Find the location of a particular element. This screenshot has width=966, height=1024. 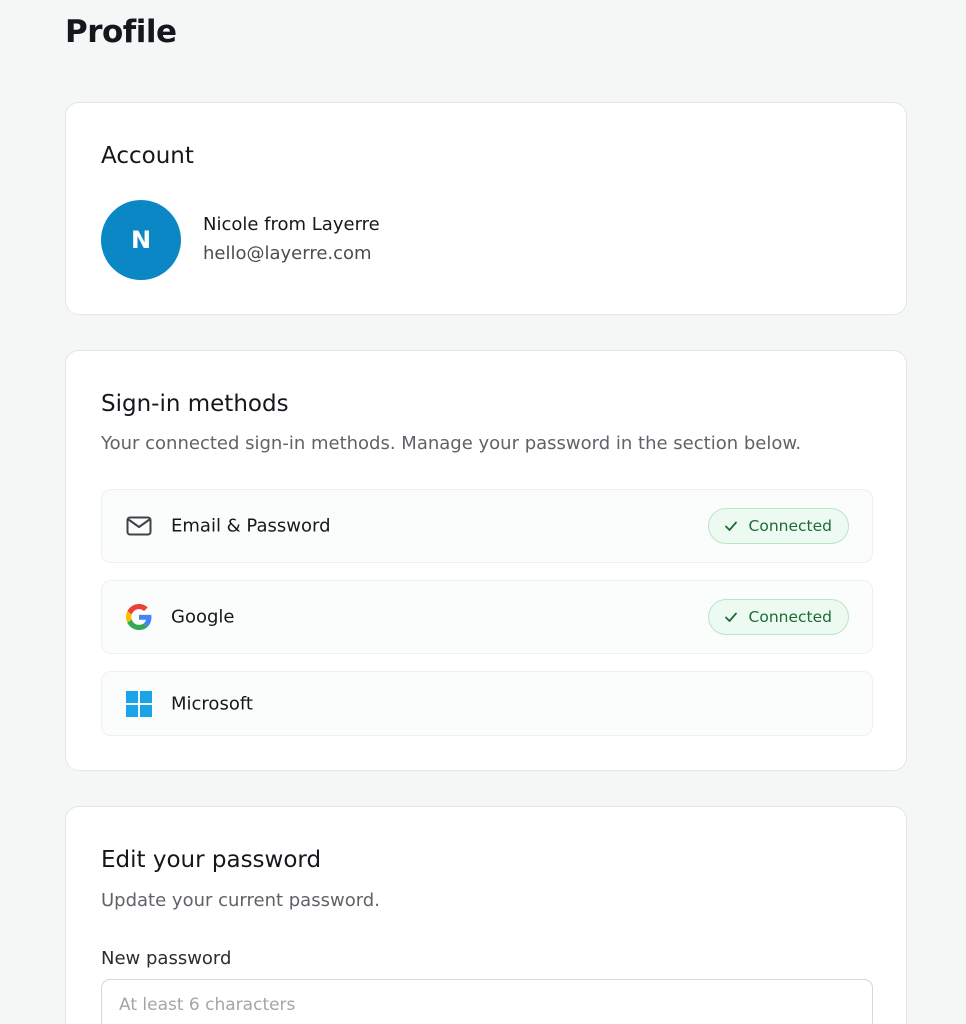

avatar-initial: N is located at coordinates (141, 240).